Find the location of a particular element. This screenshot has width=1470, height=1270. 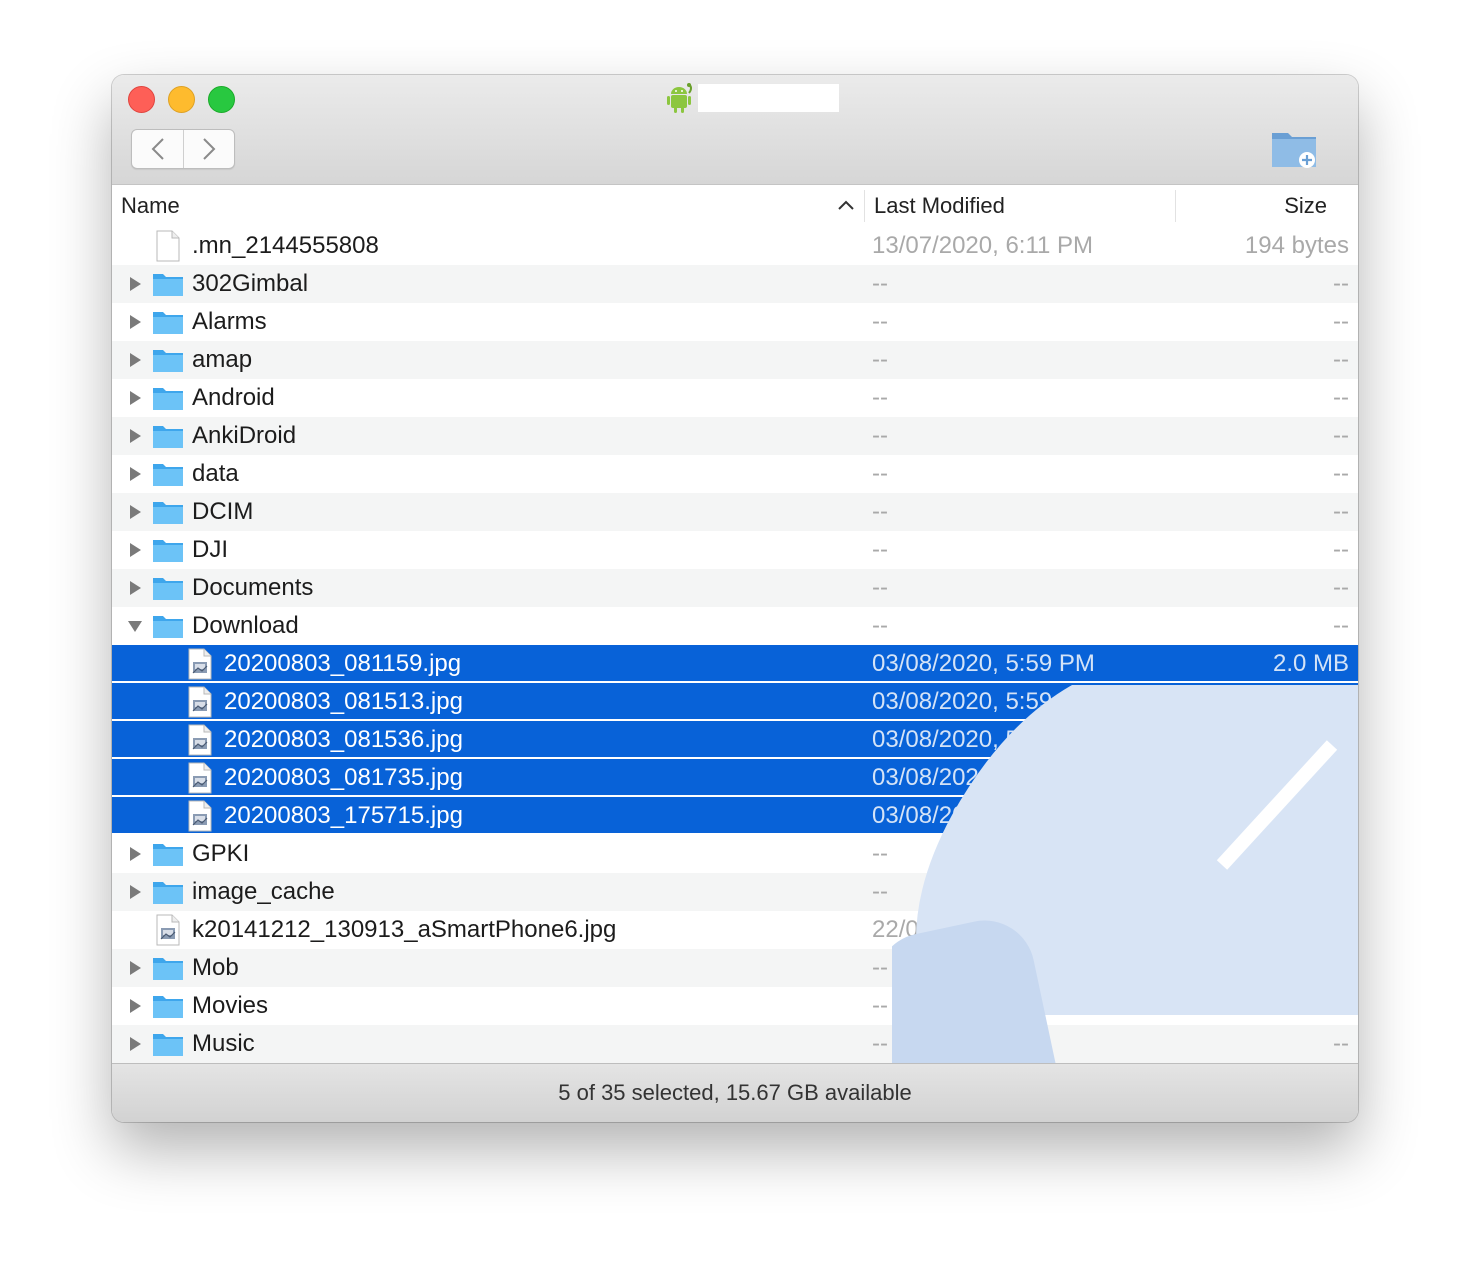

file-name: 20200803_175715.jpg is located at coordinates (343, 815).